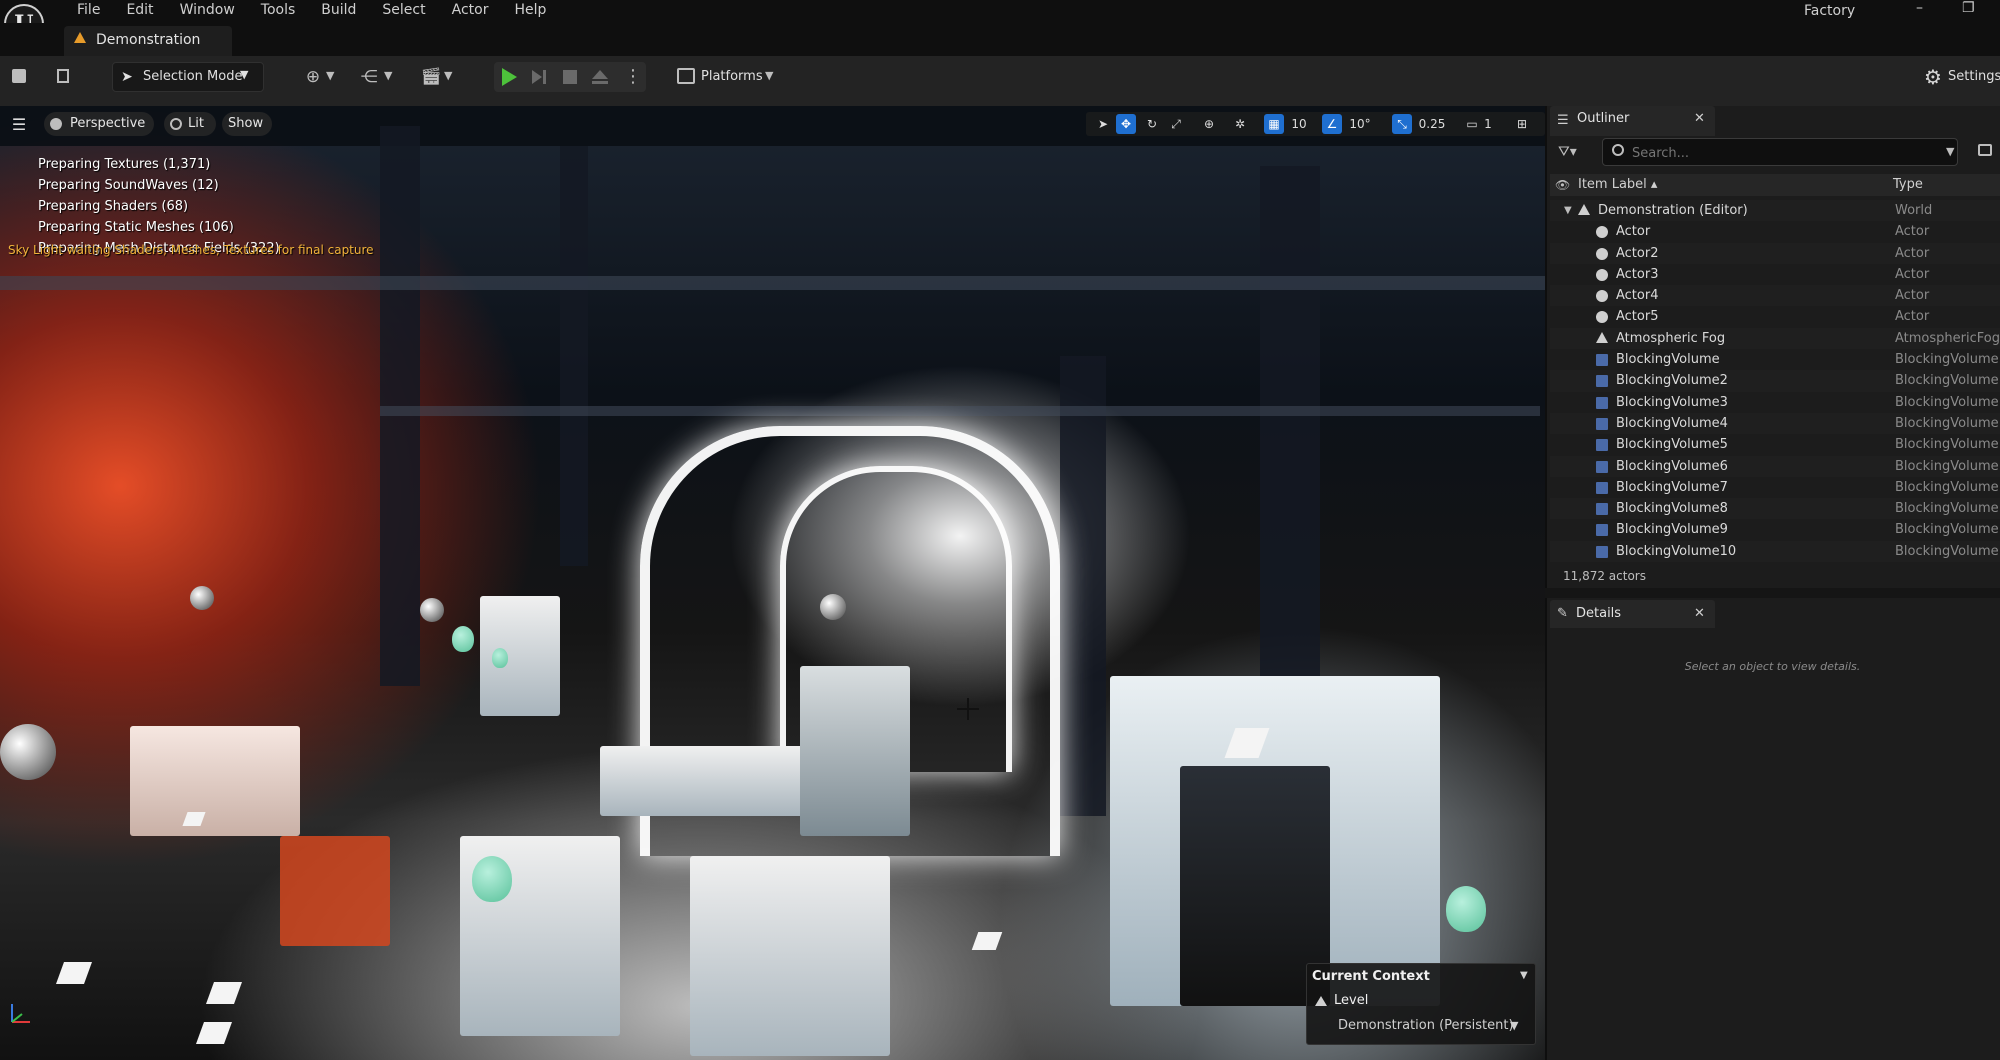  I want to click on rotate-tool-icon: ↻, so click(1152, 124).